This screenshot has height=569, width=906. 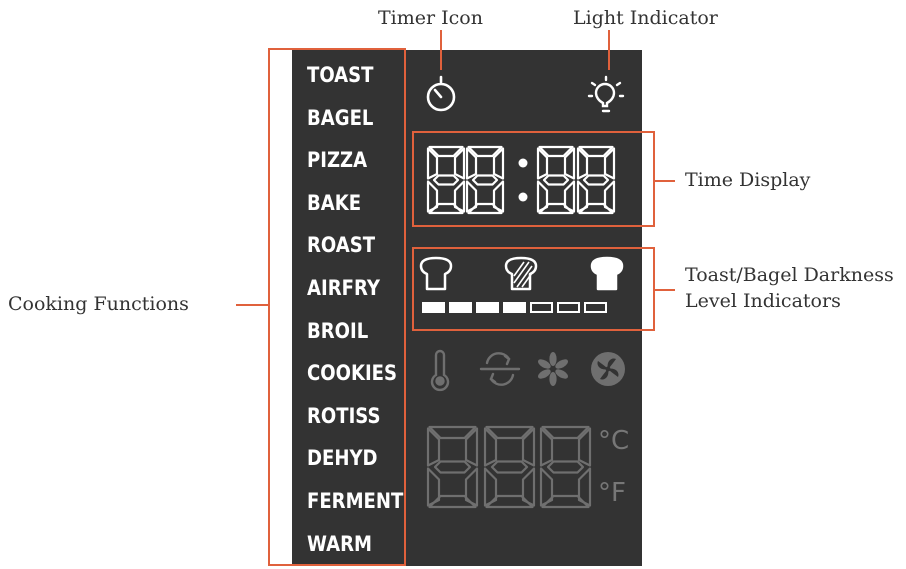 What do you see at coordinates (440, 370) in the screenshot?
I see `thermometer-icon` at bounding box center [440, 370].